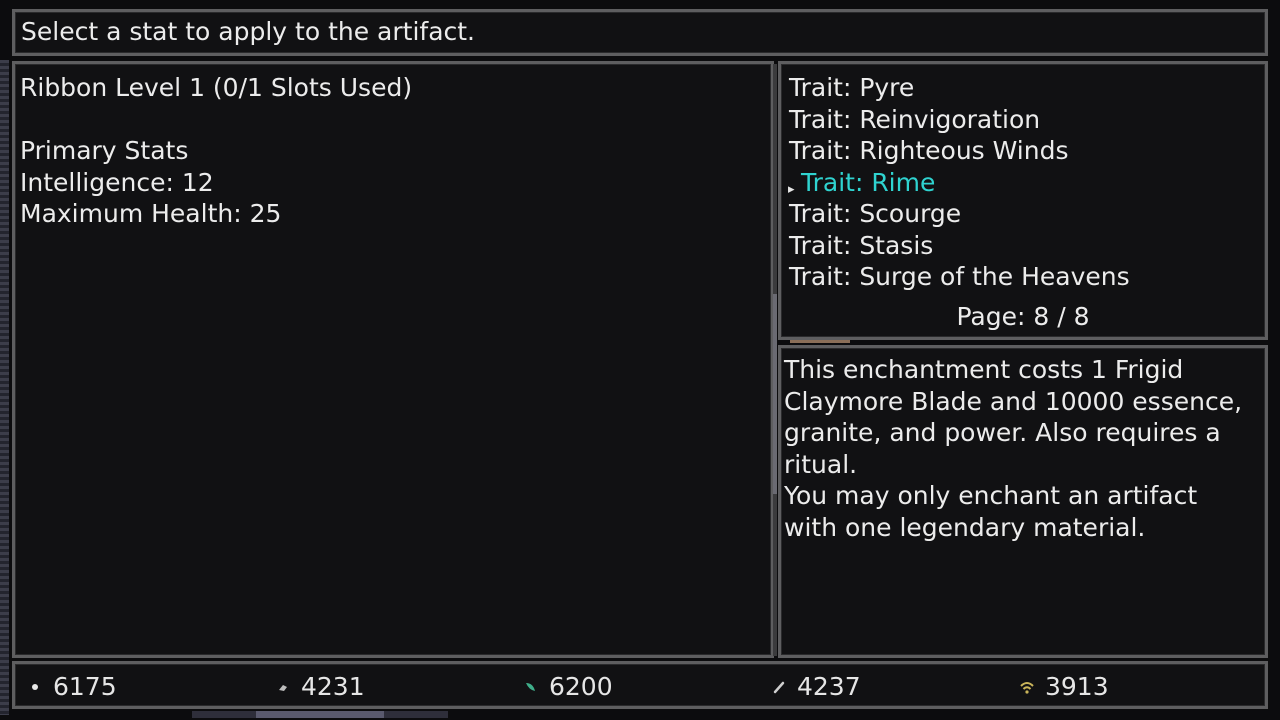 The image size is (1280, 720). I want to click on bottom-scrollbar-thumb, so click(320, 714).